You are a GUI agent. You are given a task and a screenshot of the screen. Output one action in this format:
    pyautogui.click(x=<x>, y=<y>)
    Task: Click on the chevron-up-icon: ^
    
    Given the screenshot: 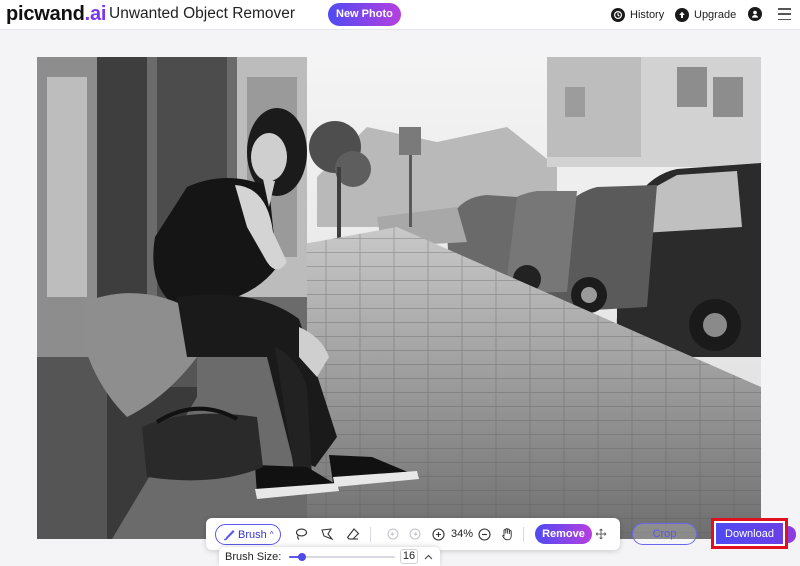 What is the action you would take?
    pyautogui.click(x=271, y=534)
    